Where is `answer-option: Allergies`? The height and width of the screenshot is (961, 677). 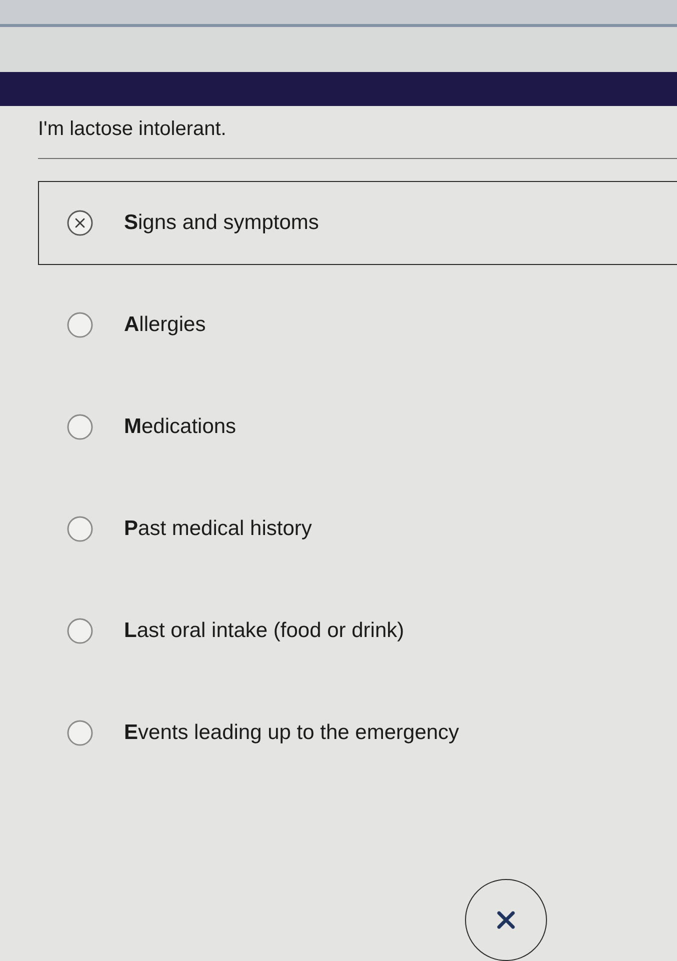 answer-option: Allergies is located at coordinates (357, 325).